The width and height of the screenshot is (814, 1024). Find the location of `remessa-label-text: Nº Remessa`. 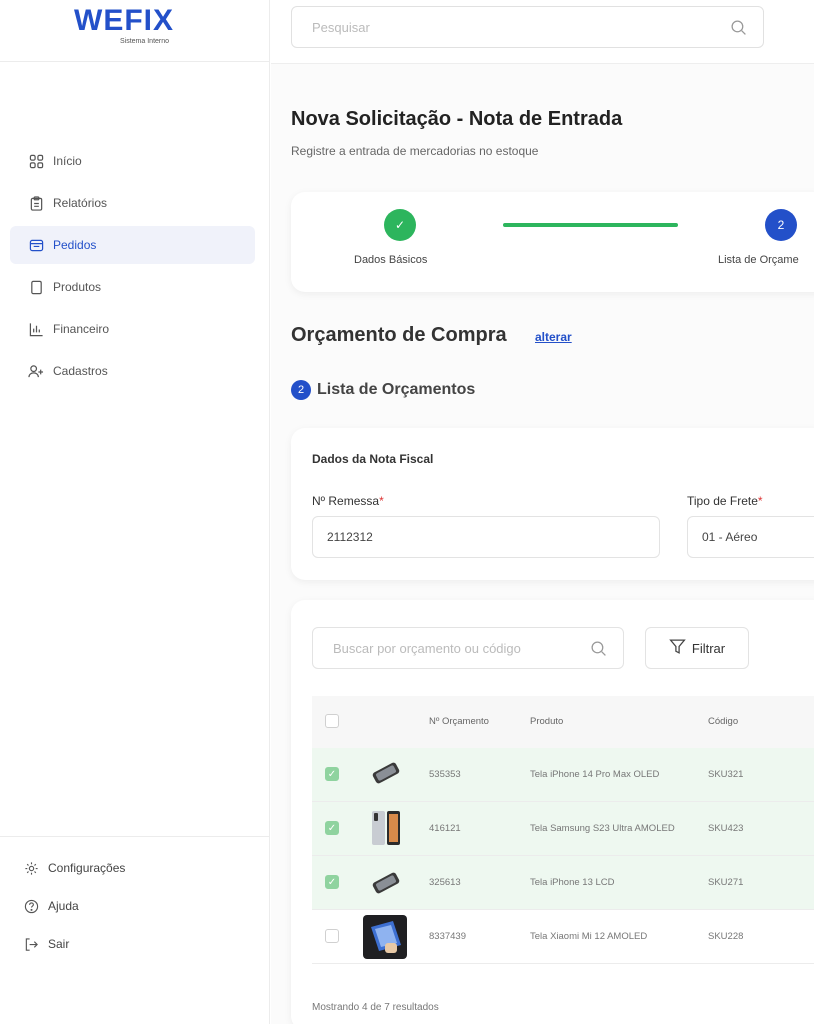

remessa-label-text: Nº Remessa is located at coordinates (346, 501).